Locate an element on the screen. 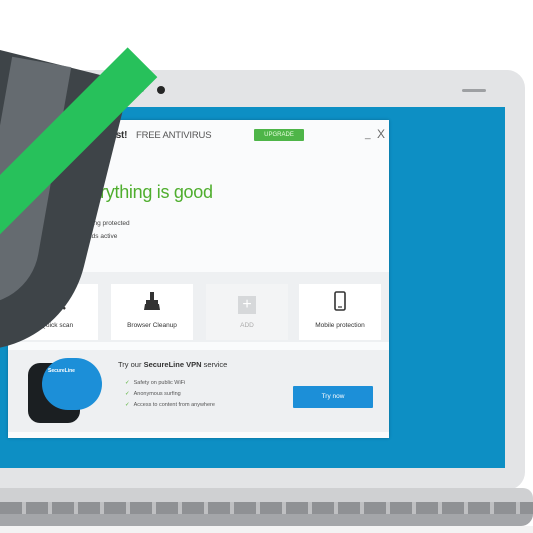 The height and width of the screenshot is (533, 533). add-icon: + is located at coordinates (247, 302).